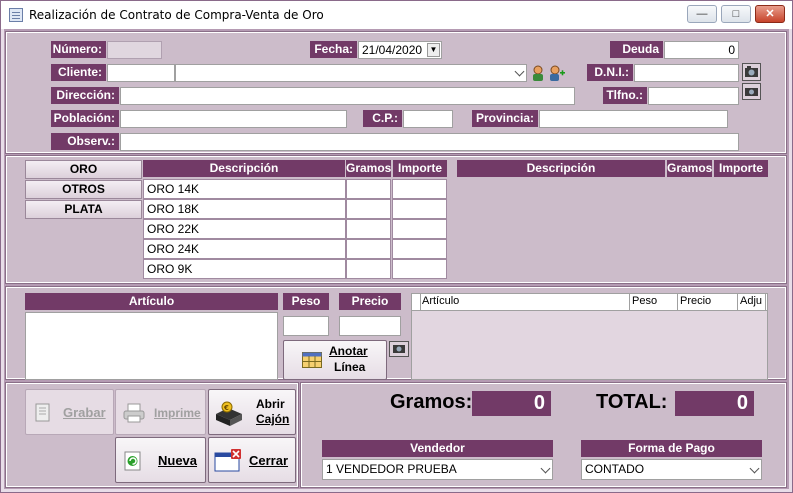 Image resolution: width=793 pixels, height=493 pixels. Describe the element at coordinates (690, 168) in the screenshot. I see `right-col-gramos-header: Gramos` at that location.